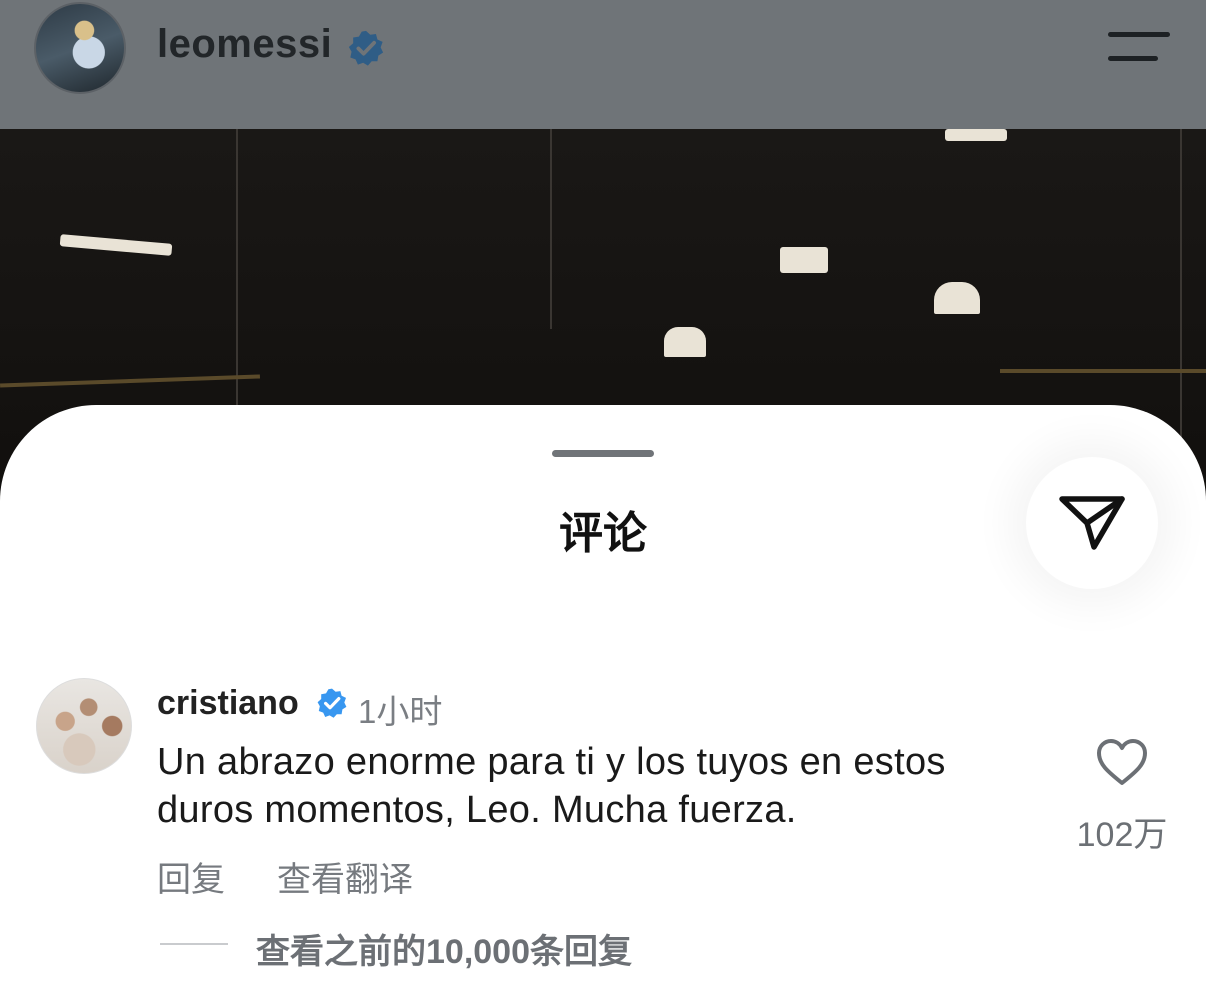 This screenshot has height=1007, width=1206. Describe the element at coordinates (191, 876) in the screenshot. I see `reply-button: 回复` at that location.